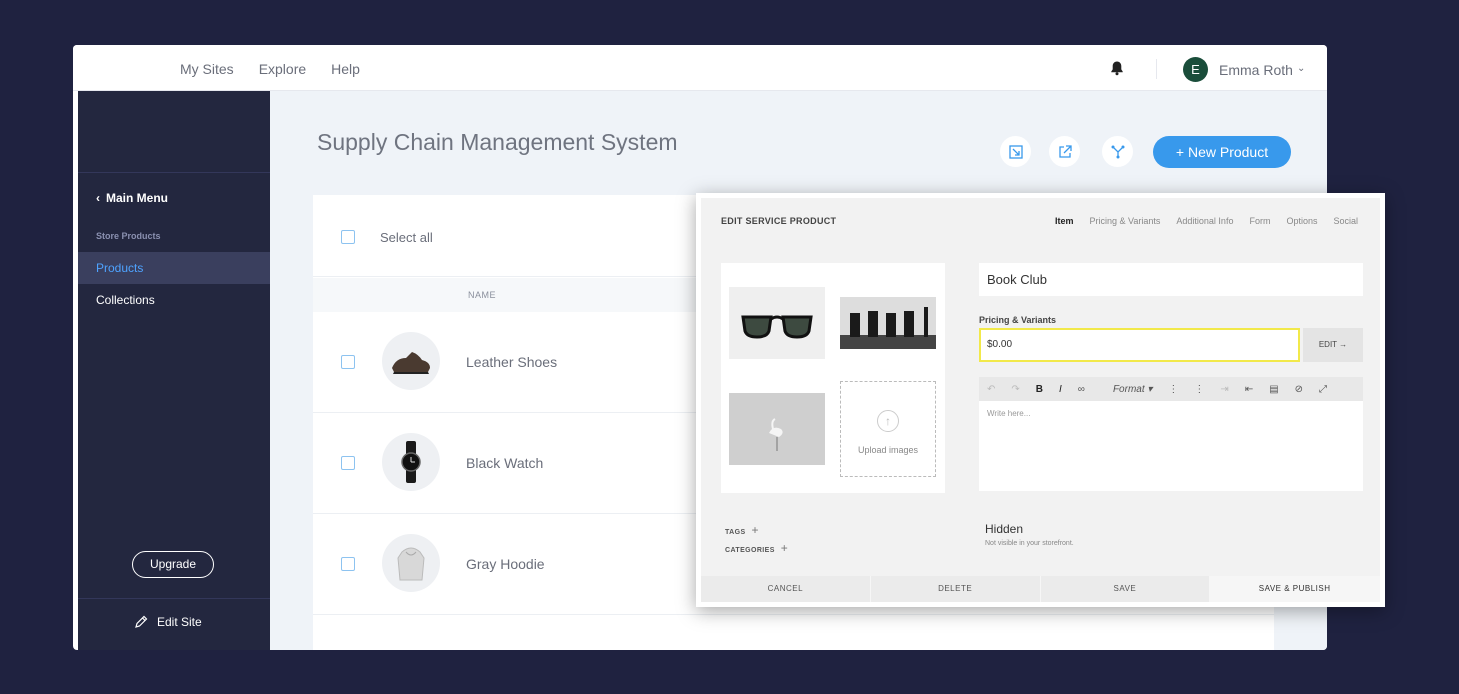 The width and height of the screenshot is (1459, 694). Describe the element at coordinates (406, 237) in the screenshot. I see `select-all-label: Select all` at that location.